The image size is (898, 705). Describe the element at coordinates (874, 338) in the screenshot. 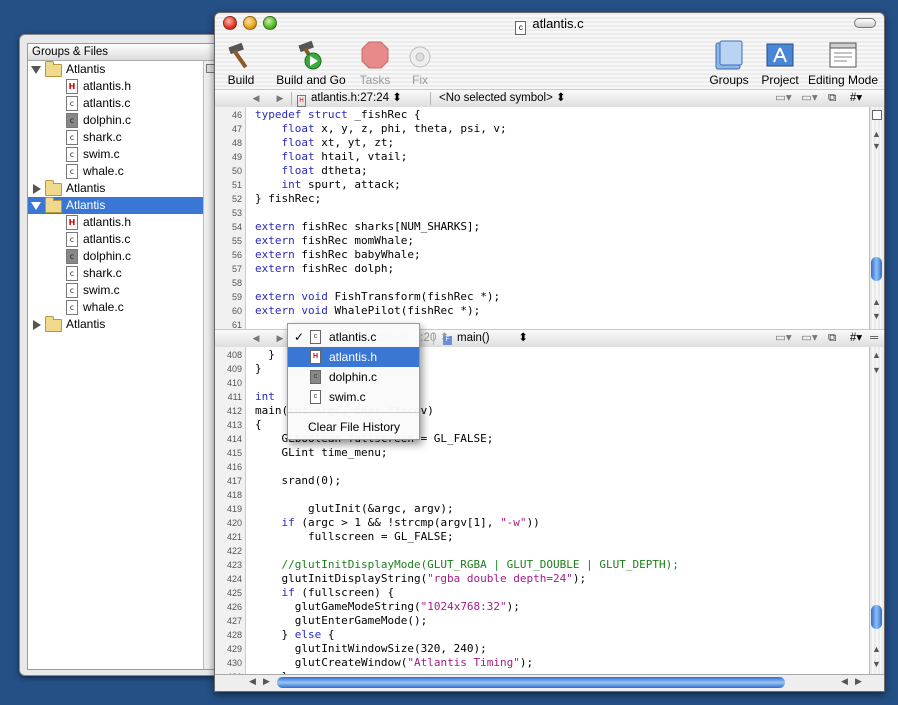

I see `close-split-icon: ═` at that location.